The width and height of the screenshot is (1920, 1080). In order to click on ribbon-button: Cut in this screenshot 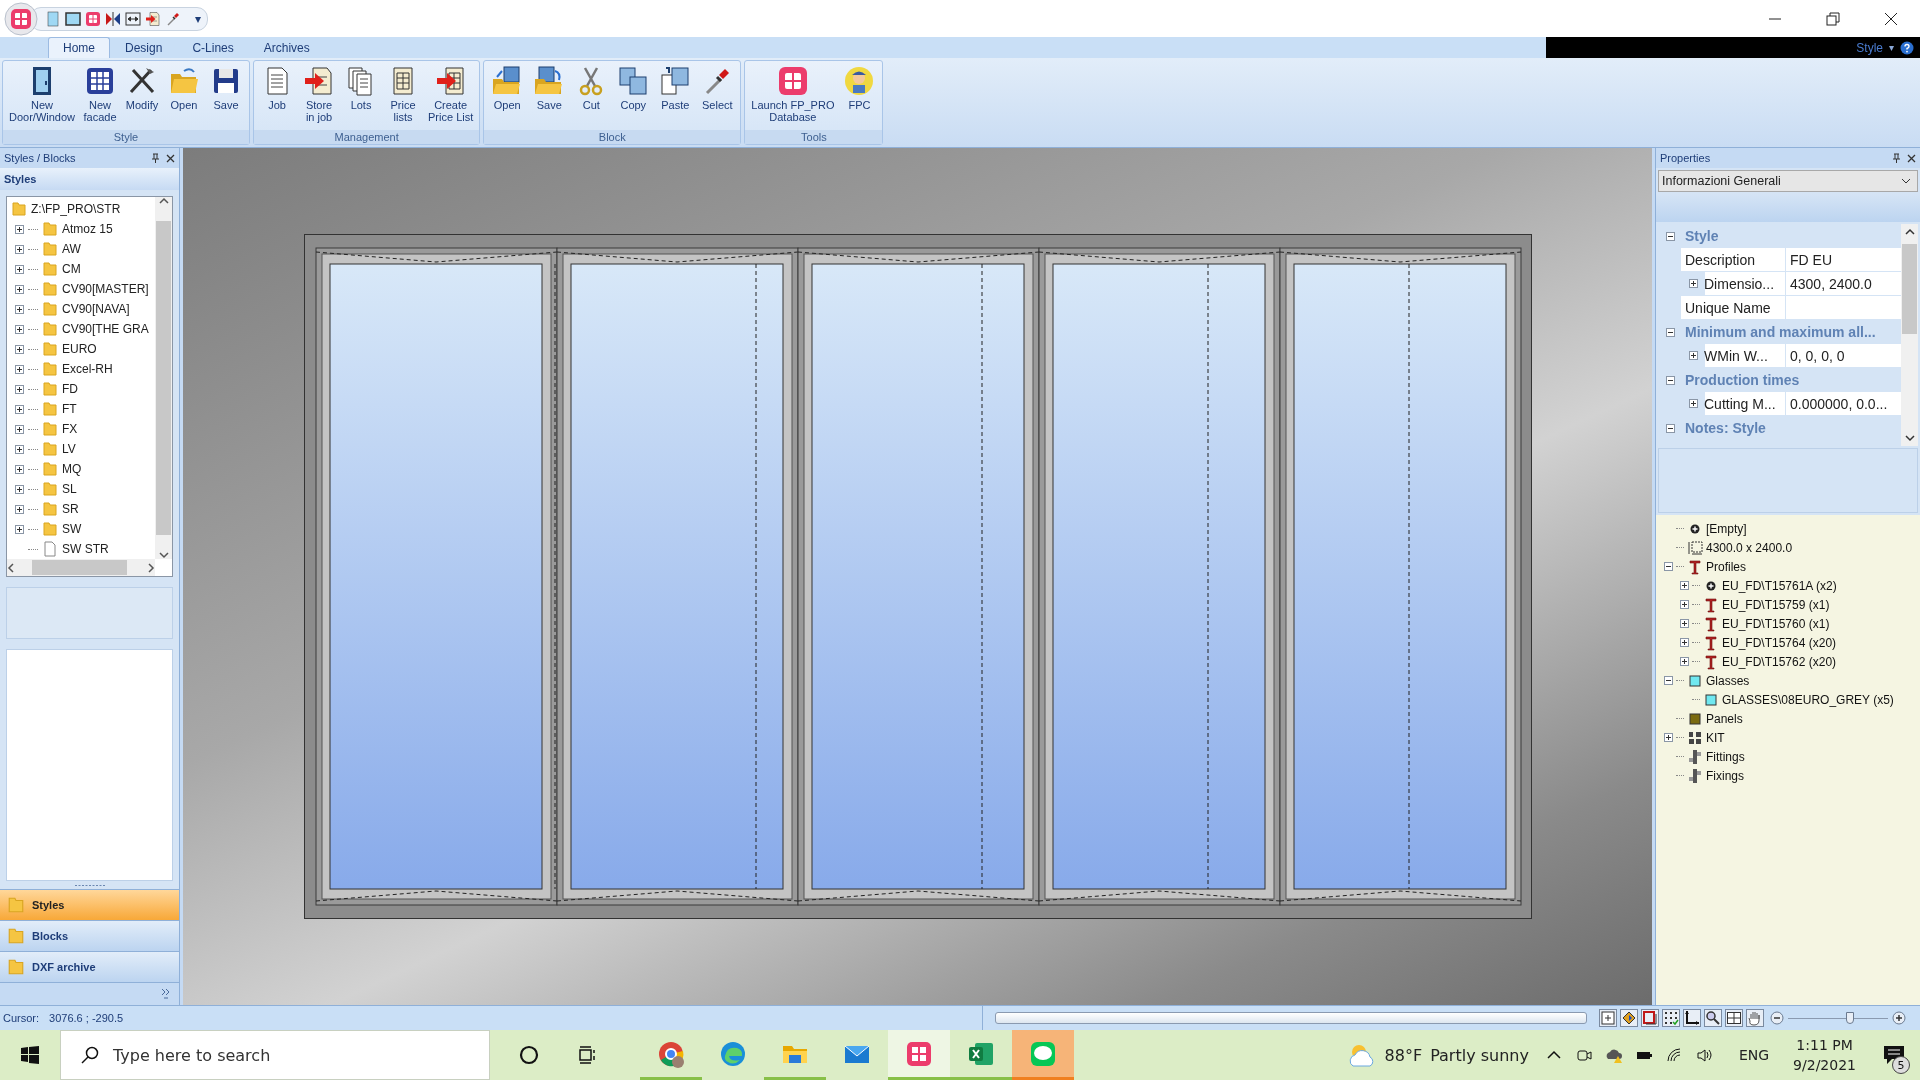, I will do `click(591, 96)`.